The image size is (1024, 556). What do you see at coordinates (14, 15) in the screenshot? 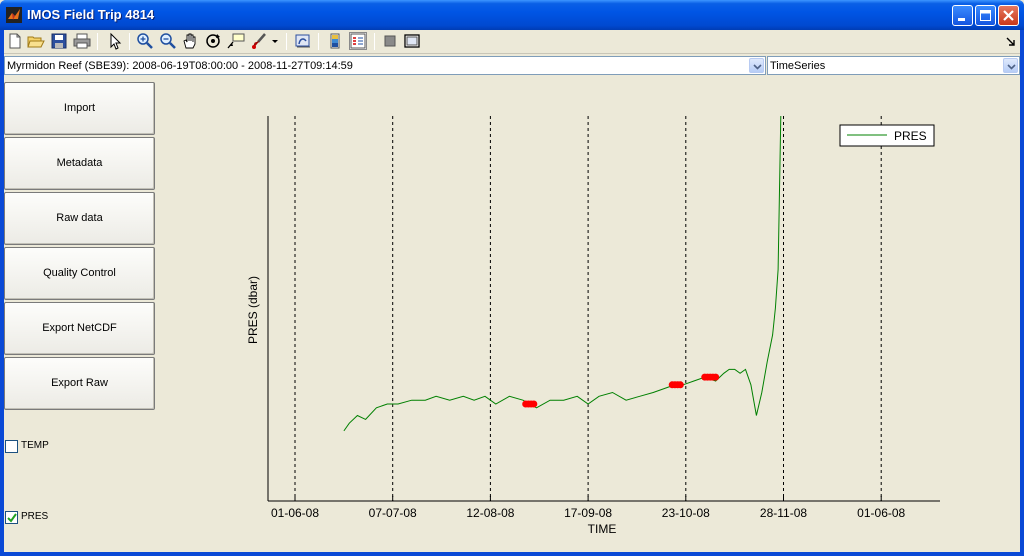
I see `matlab-icon` at bounding box center [14, 15].